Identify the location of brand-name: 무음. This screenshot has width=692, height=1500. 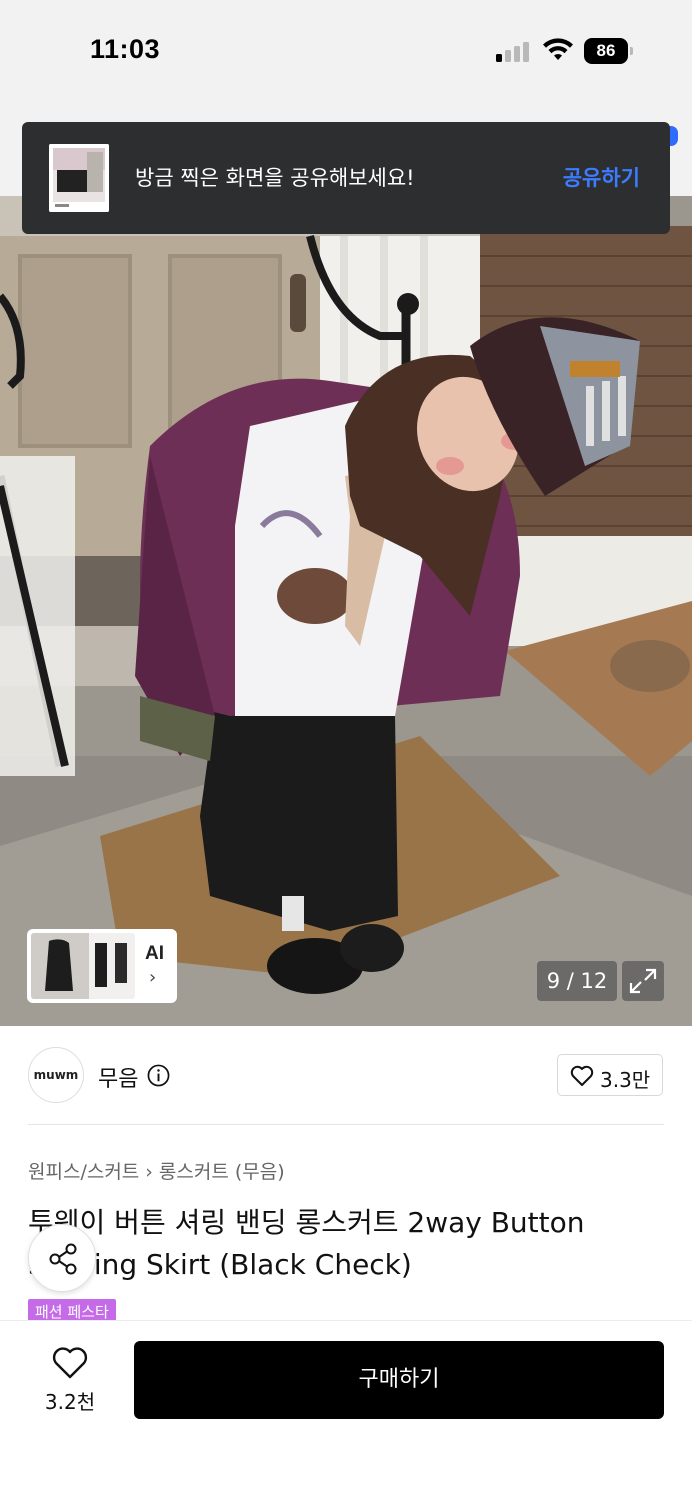
(118, 1077).